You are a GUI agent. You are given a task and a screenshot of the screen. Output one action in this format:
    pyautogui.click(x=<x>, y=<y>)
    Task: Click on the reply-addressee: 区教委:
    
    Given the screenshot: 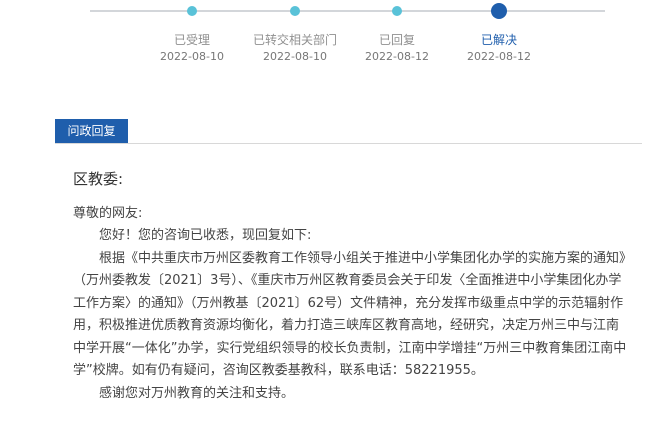 What is the action you would take?
    pyautogui.click(x=98, y=179)
    